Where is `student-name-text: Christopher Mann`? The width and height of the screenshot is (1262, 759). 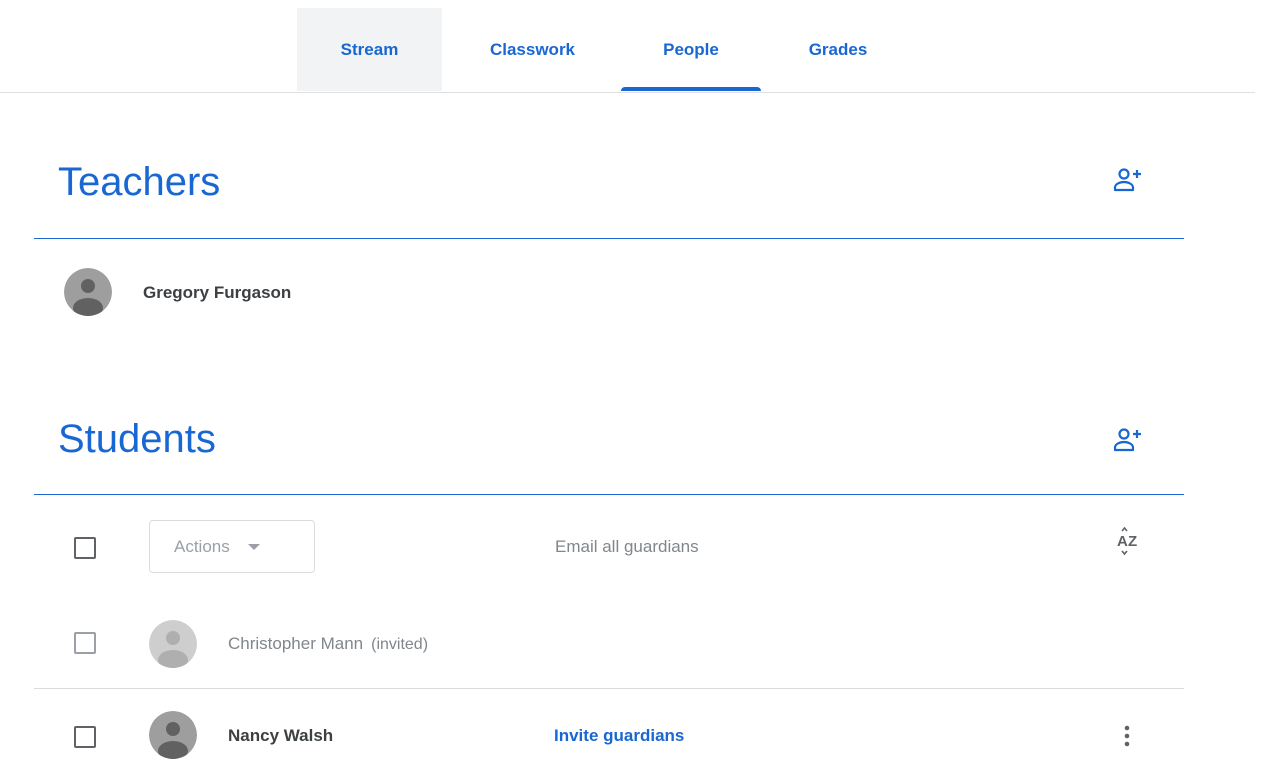
student-name-text: Christopher Mann is located at coordinates (296, 643).